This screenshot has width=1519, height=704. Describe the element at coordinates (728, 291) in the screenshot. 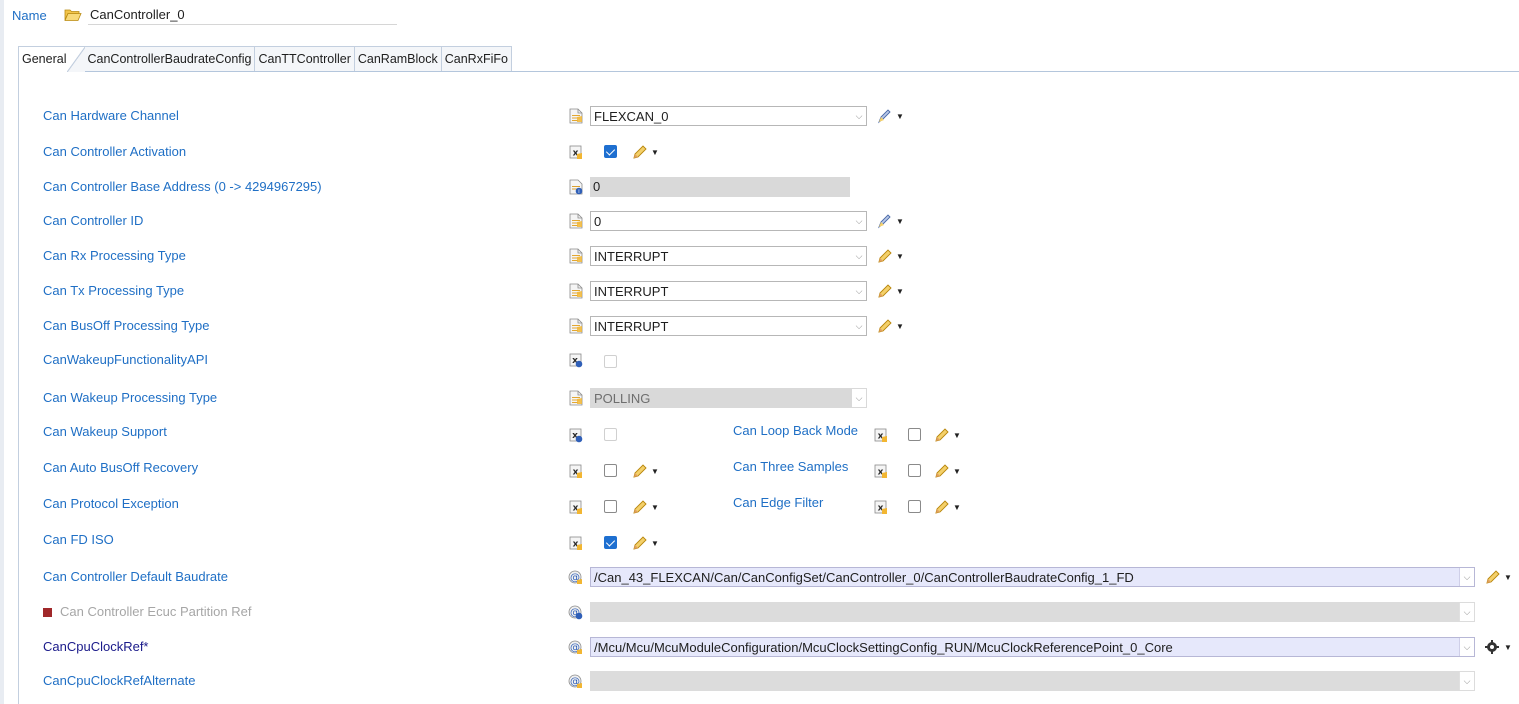

I see `tx-type-select: INTERRUPT ⌵` at that location.